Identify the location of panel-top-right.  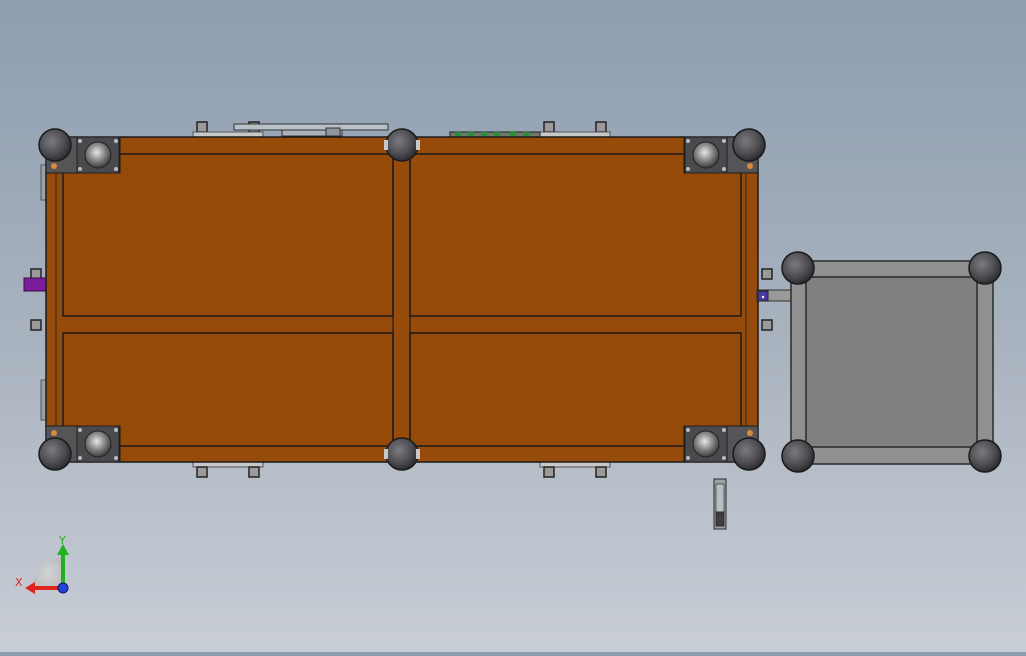
(575, 235).